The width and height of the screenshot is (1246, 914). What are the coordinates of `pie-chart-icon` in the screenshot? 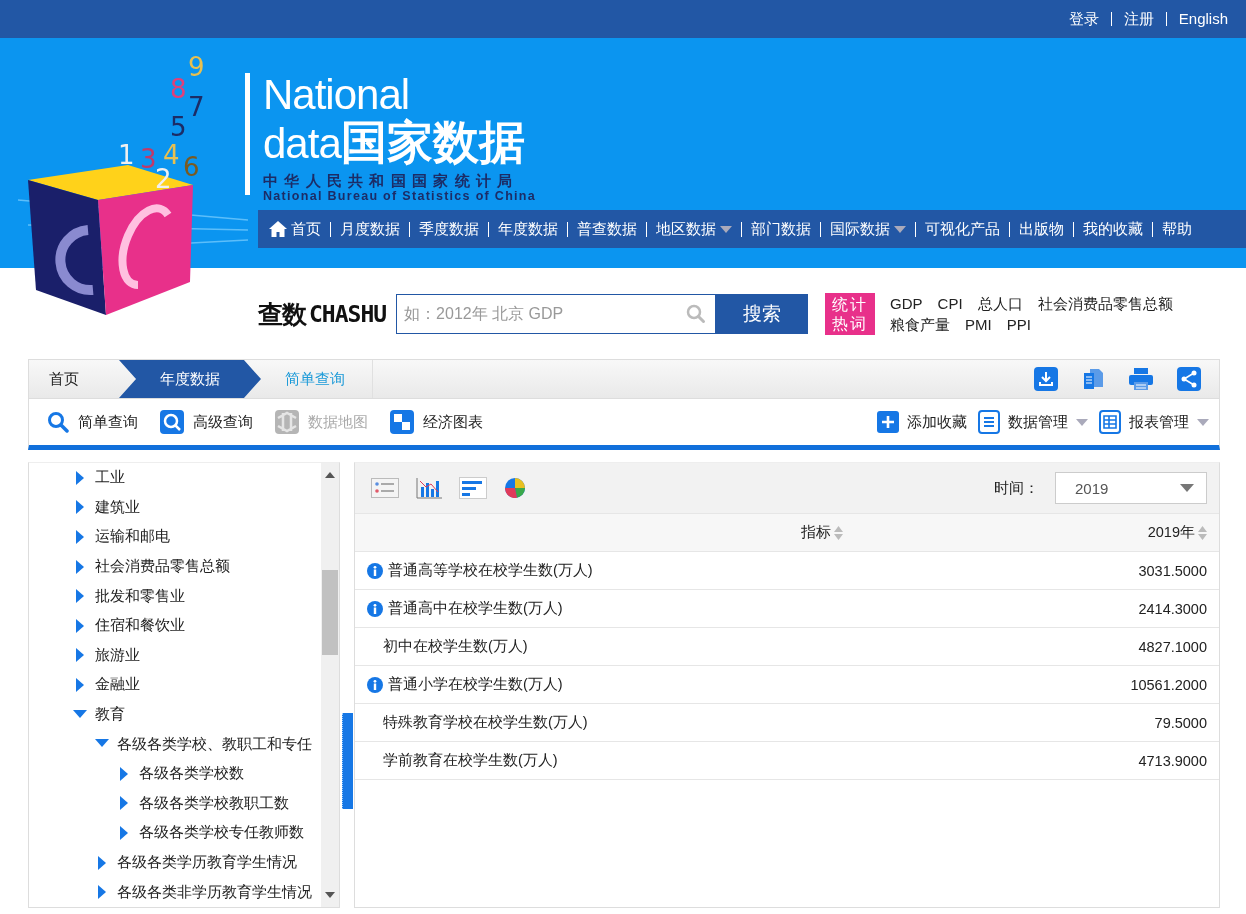 It's located at (515, 488).